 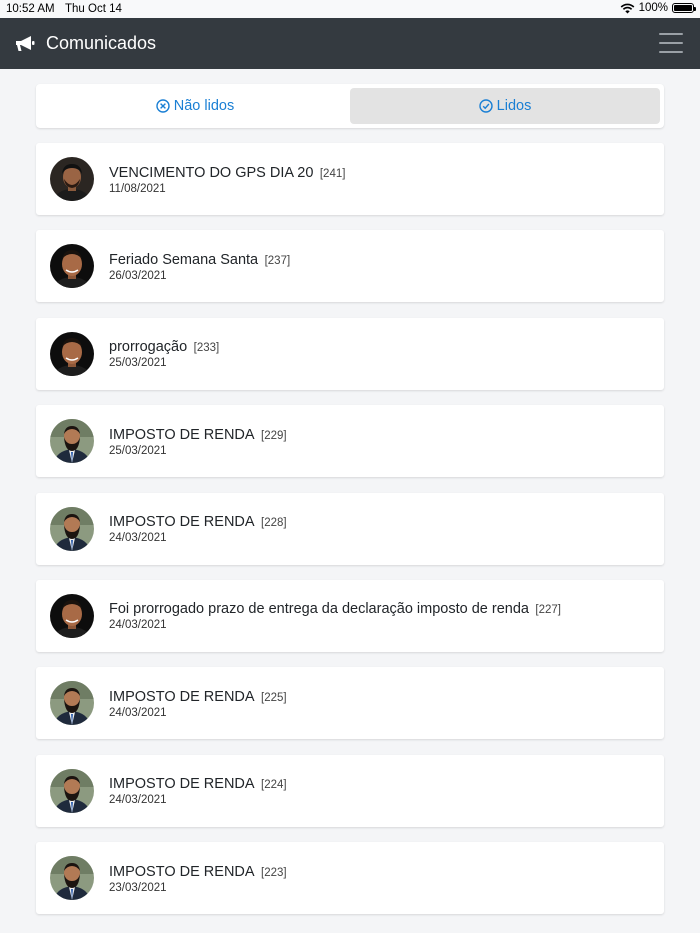 What do you see at coordinates (350, 703) in the screenshot?
I see `list-item: IMPOSTO DE RENDA [225] 24/03/2021` at bounding box center [350, 703].